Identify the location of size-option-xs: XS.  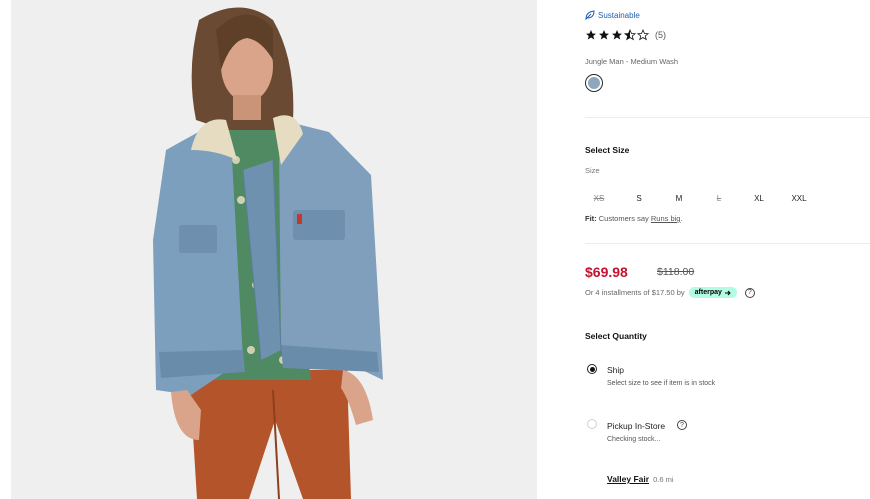
(599, 198).